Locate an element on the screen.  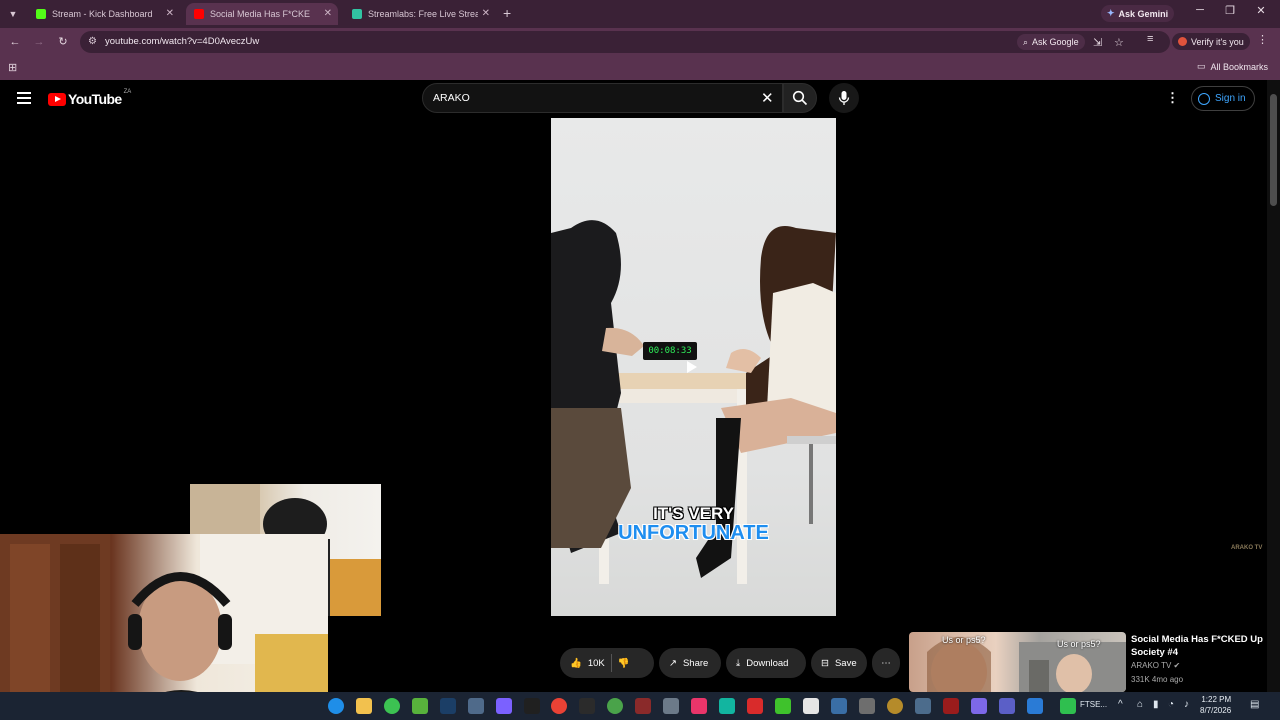
site-info-icon: ⚙ is located at coordinates (92, 41).